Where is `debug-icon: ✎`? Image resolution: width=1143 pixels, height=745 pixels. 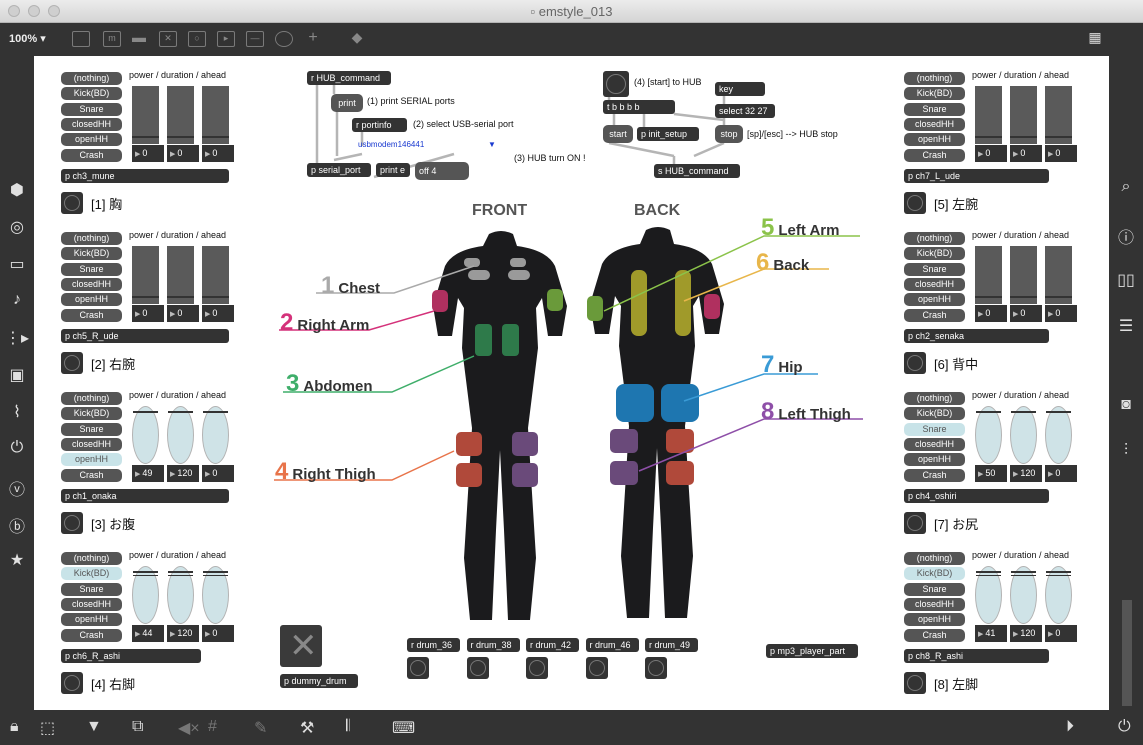 debug-icon: ✎ is located at coordinates (260, 728).